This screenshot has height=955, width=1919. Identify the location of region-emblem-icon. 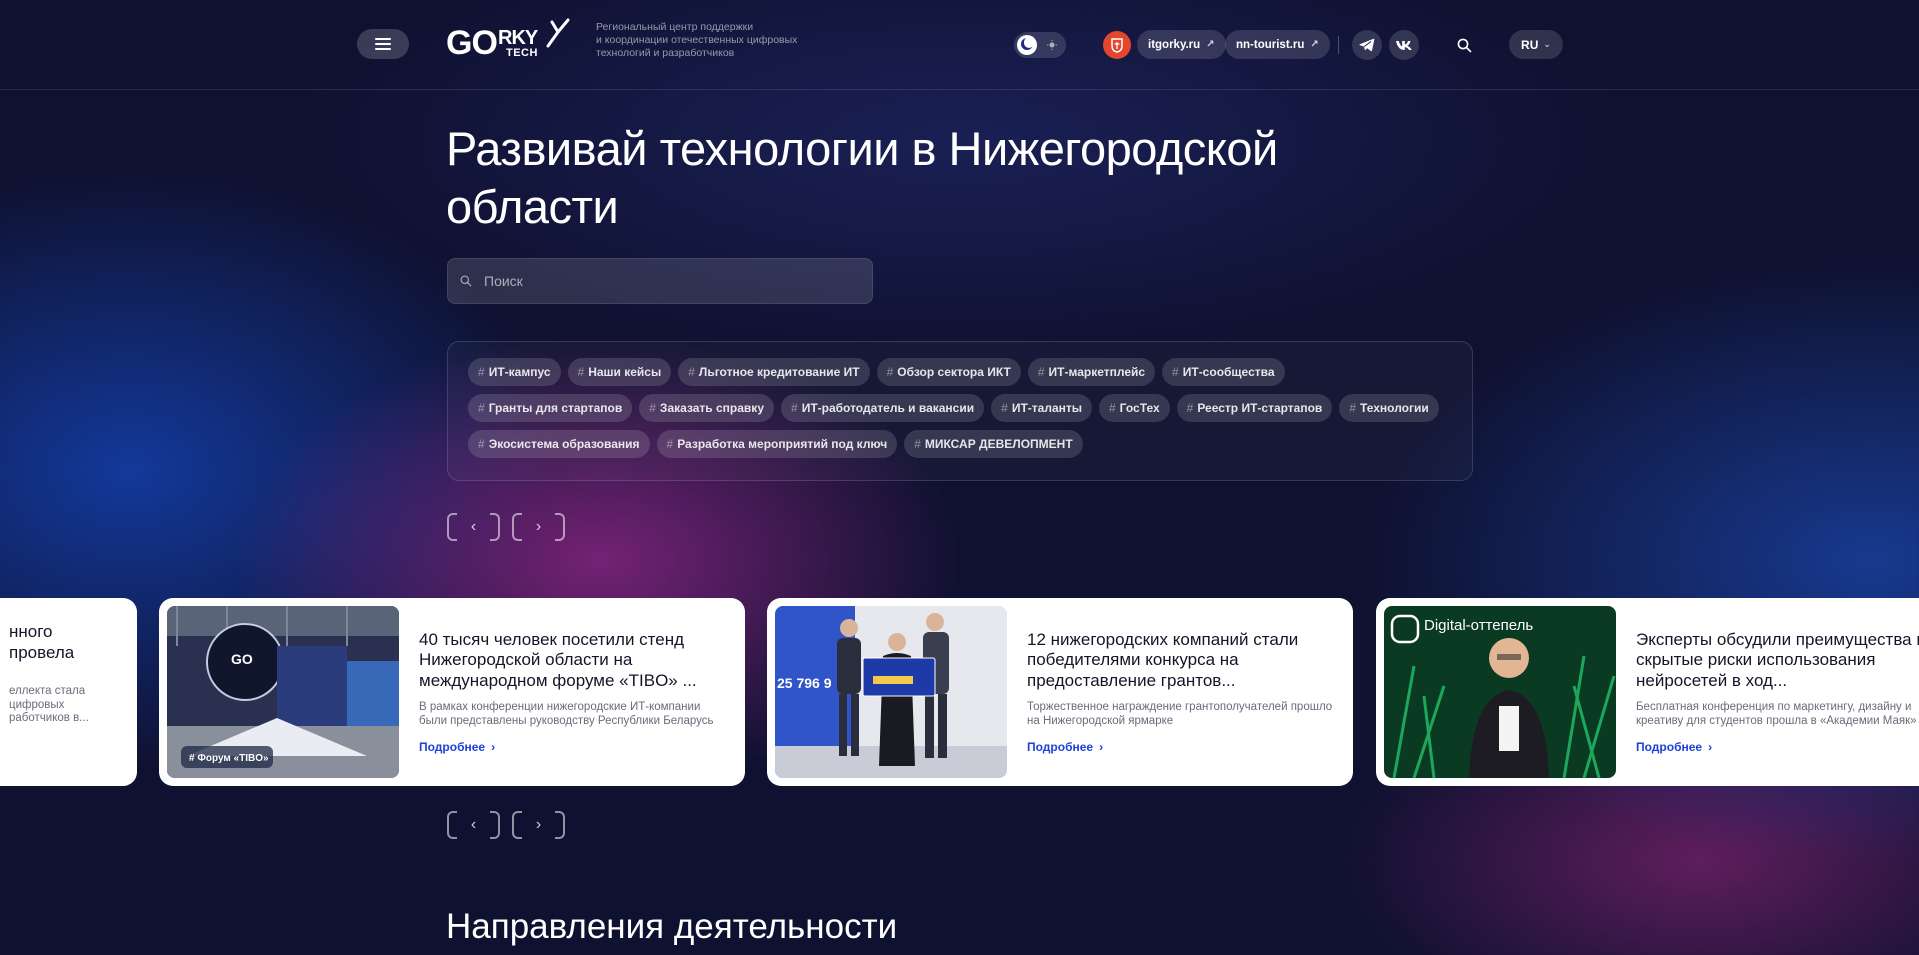
(1117, 45).